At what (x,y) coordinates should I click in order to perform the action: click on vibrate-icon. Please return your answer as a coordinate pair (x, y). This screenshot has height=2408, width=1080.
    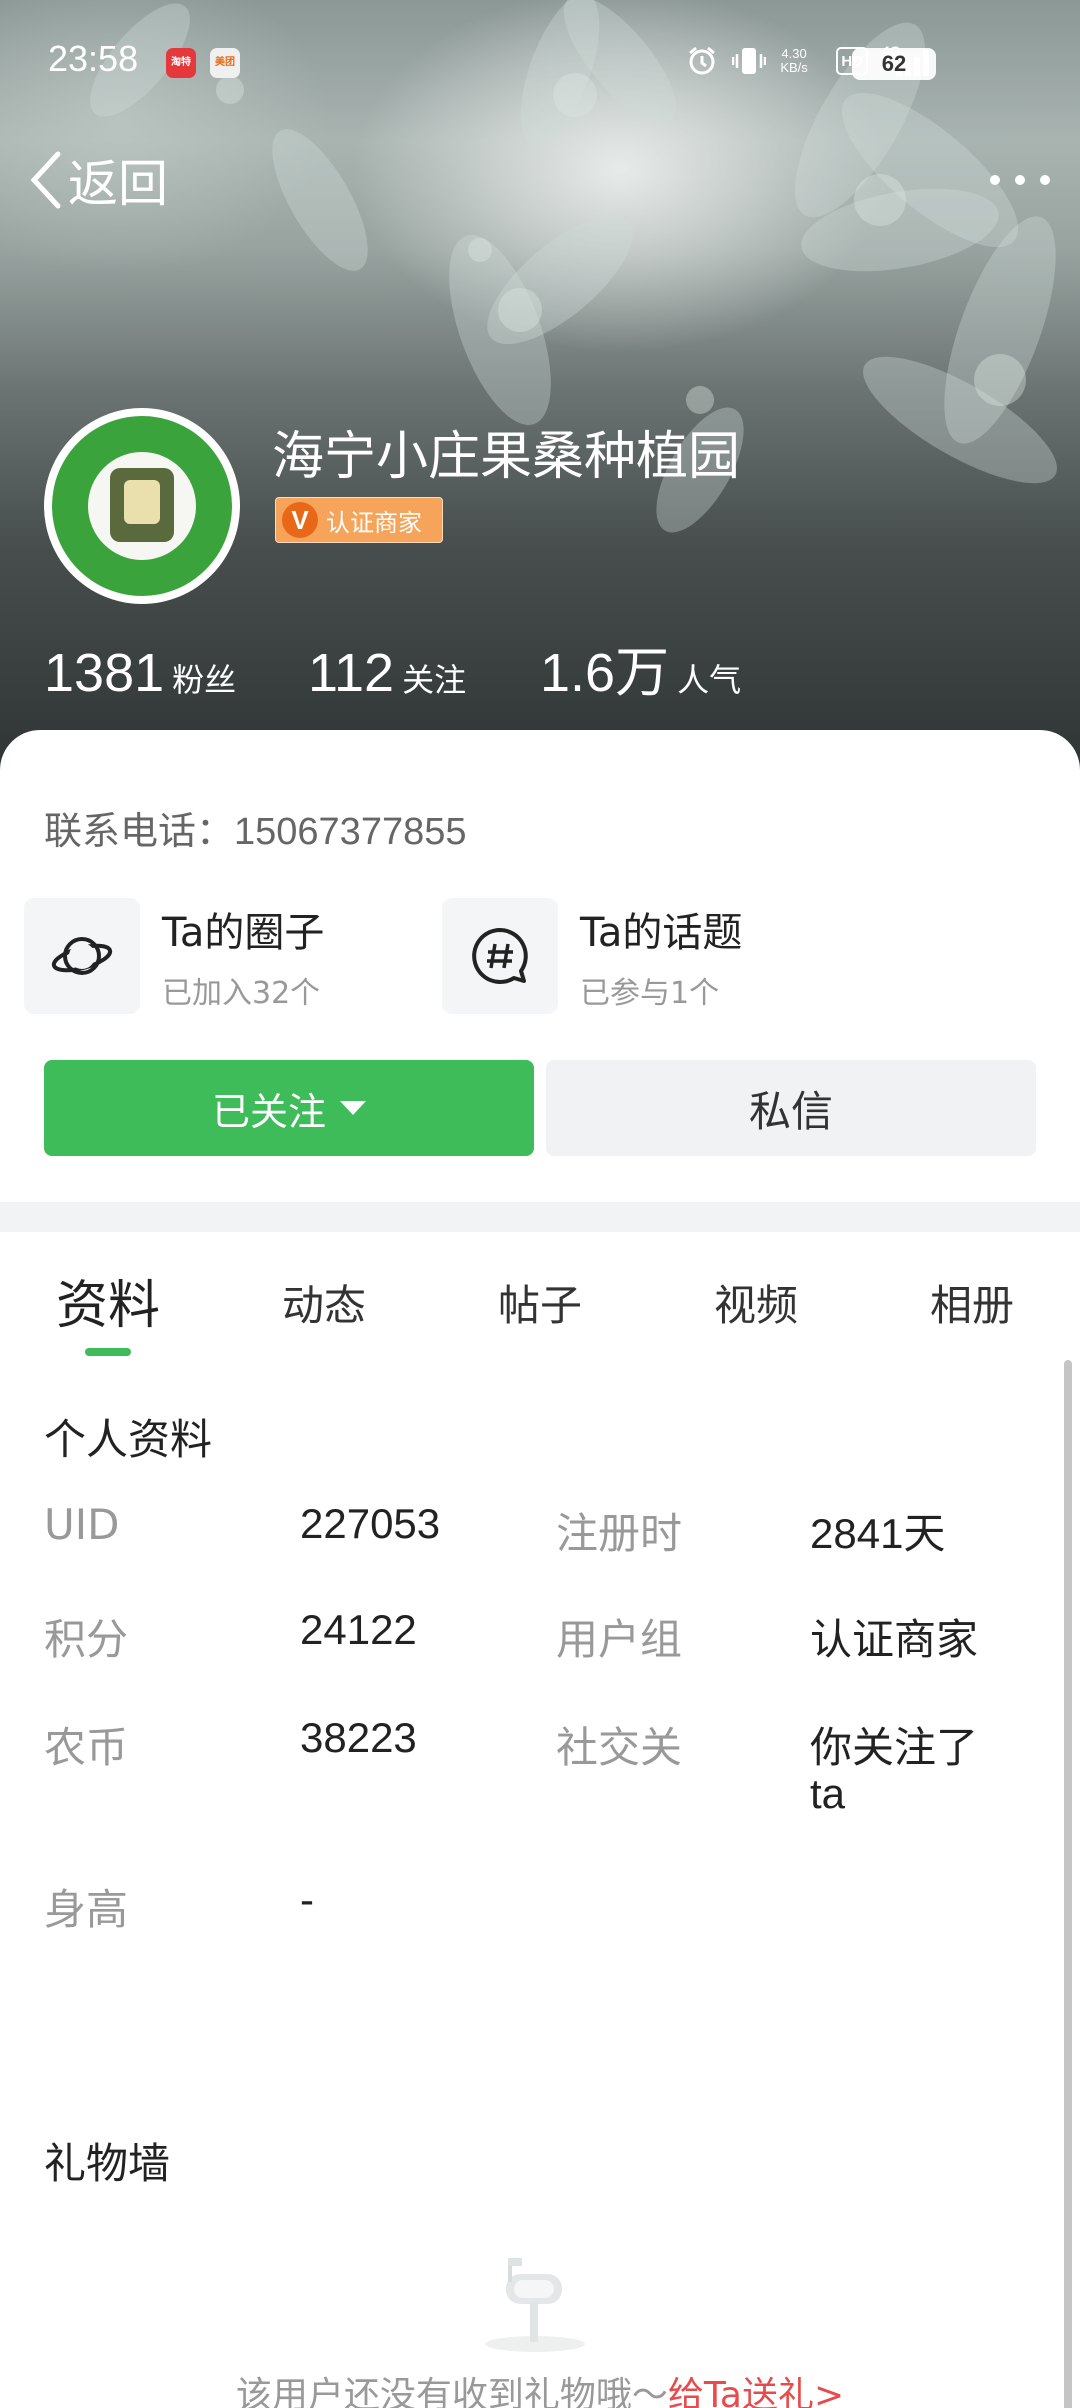
    Looking at the image, I should click on (749, 61).